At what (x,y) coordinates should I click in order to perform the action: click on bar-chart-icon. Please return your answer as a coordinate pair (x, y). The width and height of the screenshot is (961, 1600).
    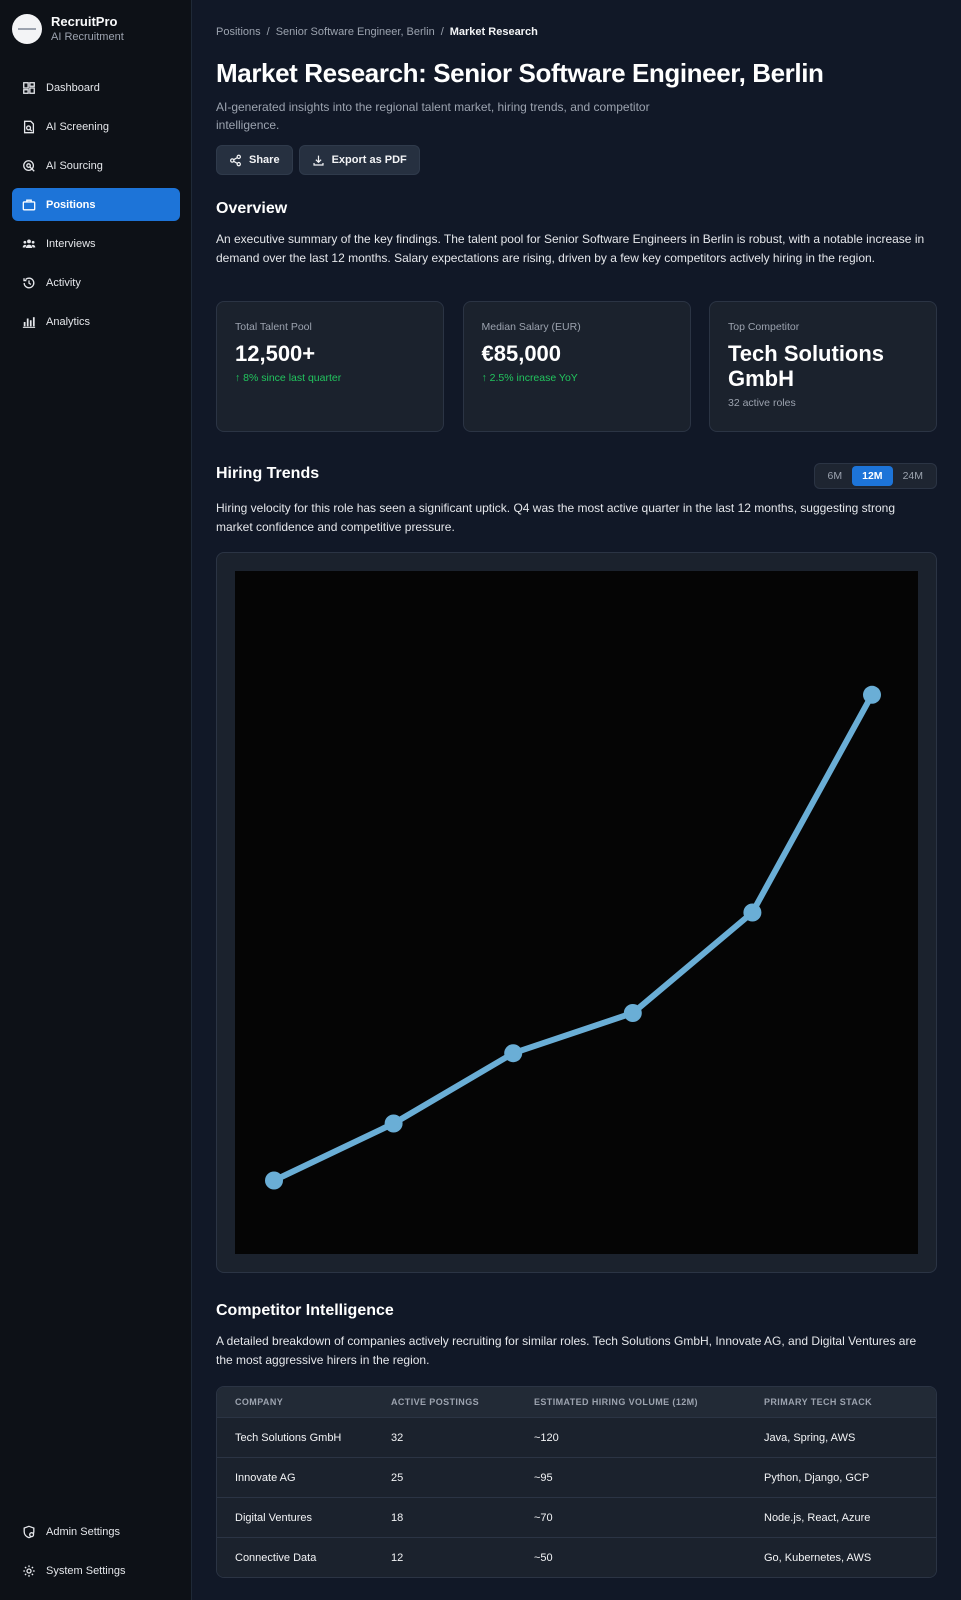
    Looking at the image, I should click on (29, 322).